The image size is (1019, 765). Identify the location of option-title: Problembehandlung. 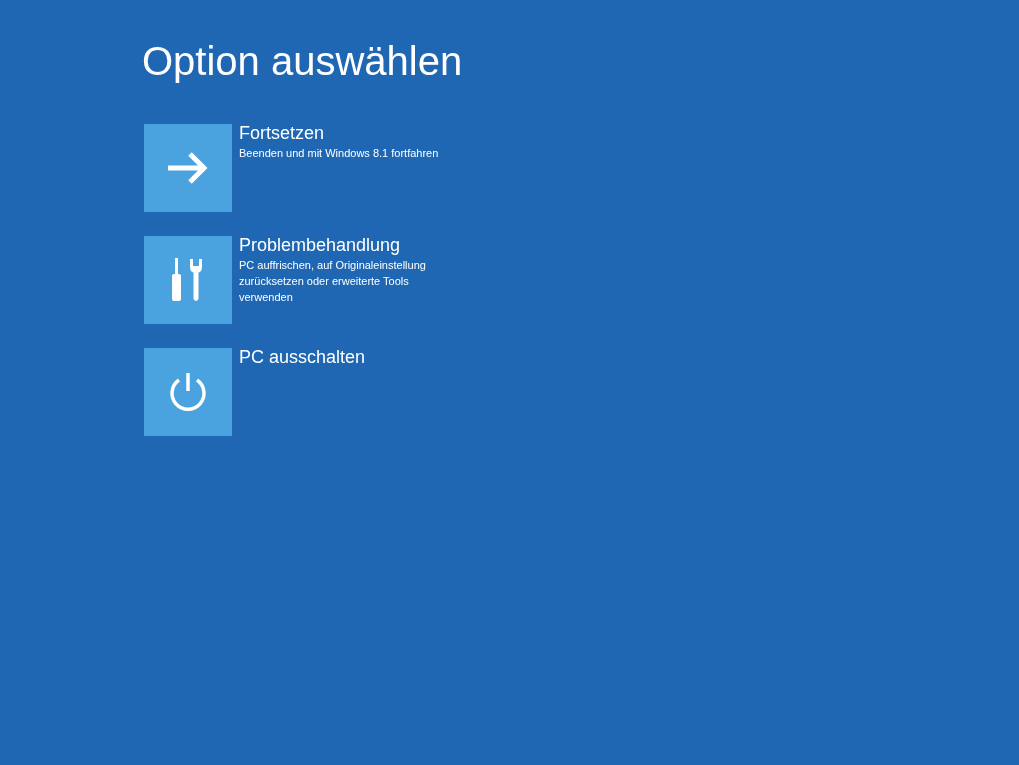
(320, 245).